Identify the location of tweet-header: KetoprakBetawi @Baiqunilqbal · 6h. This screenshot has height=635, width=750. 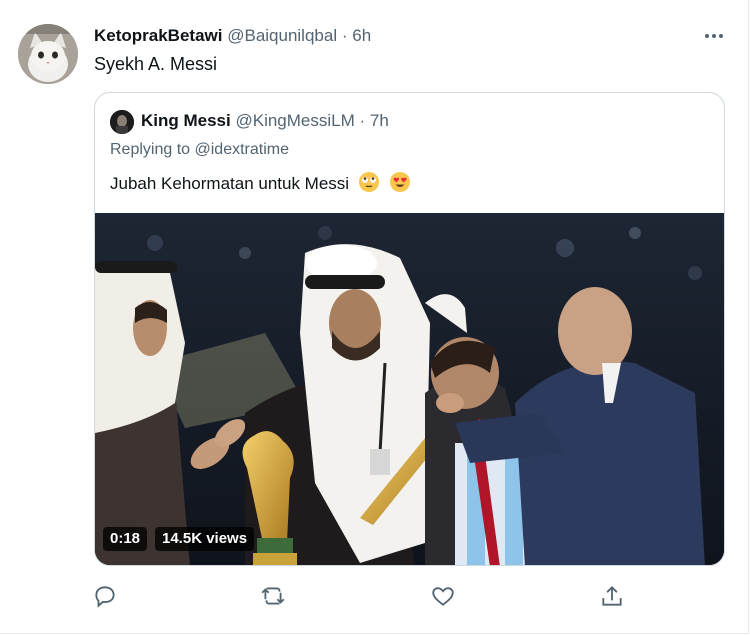
(232, 36).